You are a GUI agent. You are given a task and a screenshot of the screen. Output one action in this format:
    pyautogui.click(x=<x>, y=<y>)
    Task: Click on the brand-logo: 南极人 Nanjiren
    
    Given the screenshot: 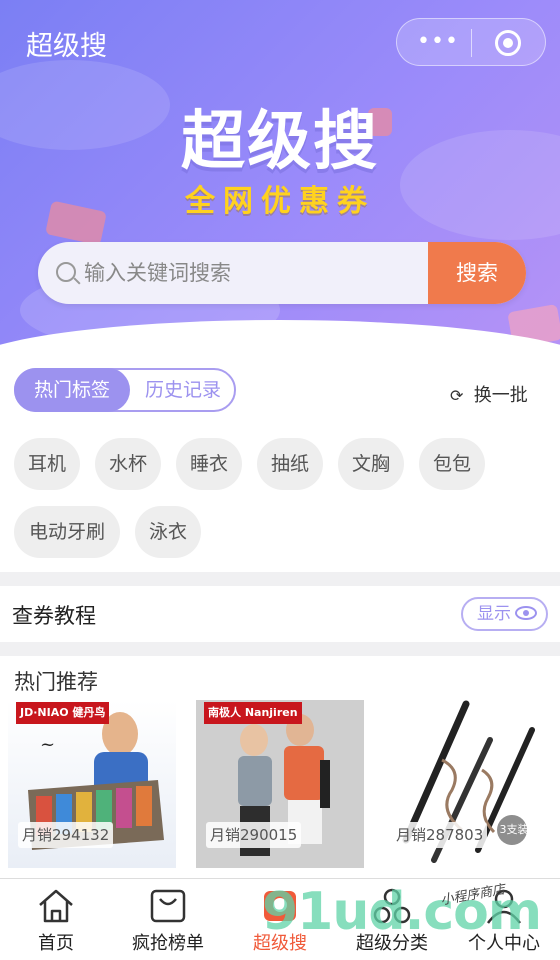 What is the action you would take?
    pyautogui.click(x=253, y=713)
    